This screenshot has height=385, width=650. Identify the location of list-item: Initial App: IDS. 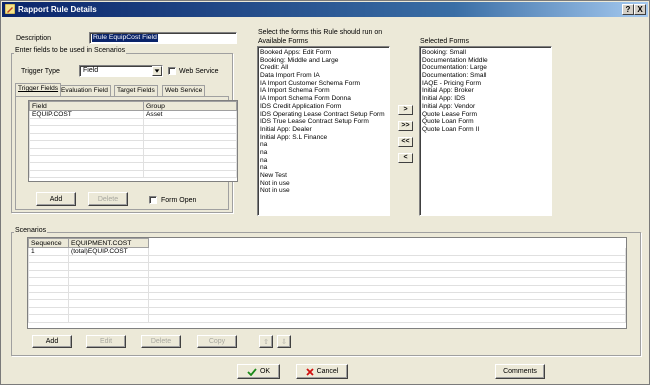
(485, 99).